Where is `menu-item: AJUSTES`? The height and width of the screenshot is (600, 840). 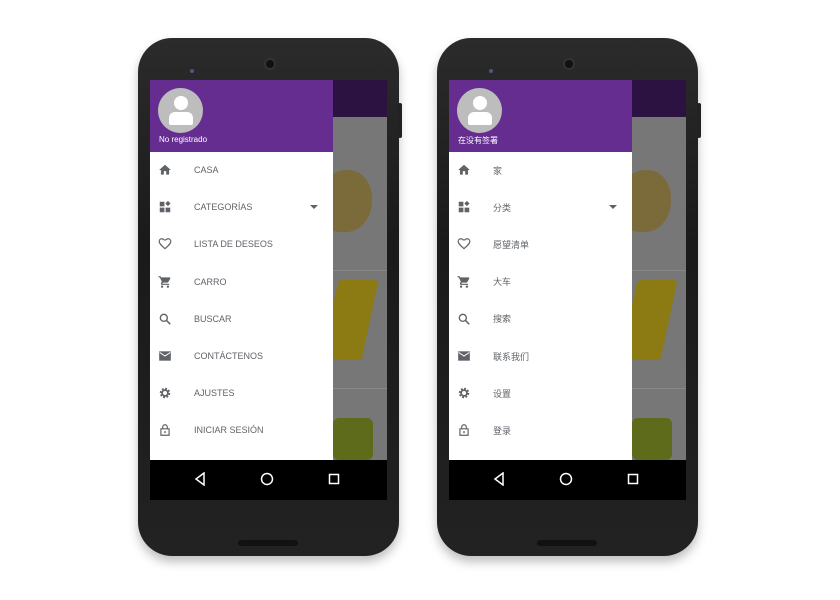 menu-item: AJUSTES is located at coordinates (241, 393).